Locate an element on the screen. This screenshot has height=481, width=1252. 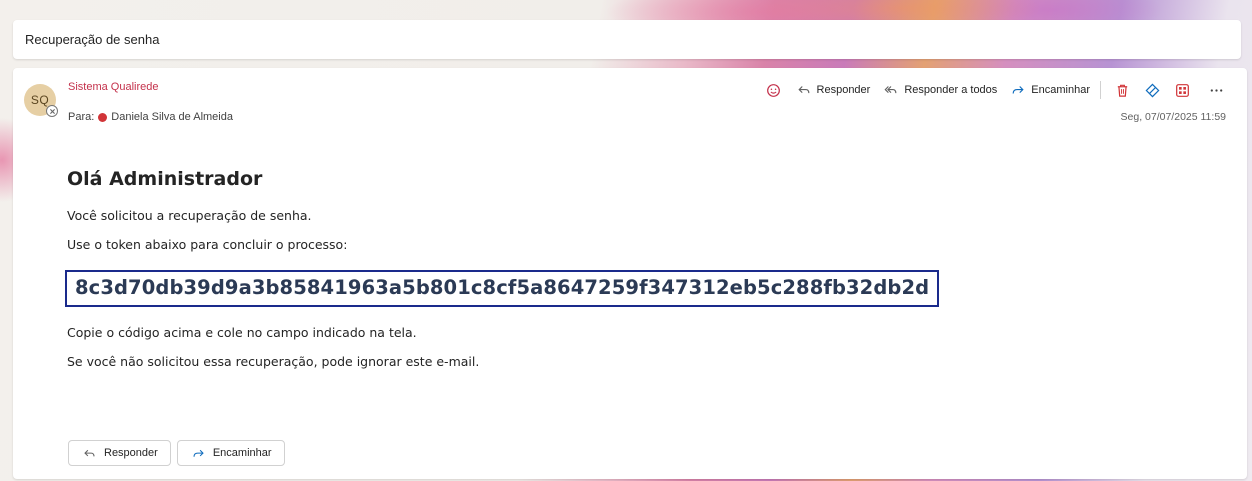
recipient-status-dot is located at coordinates (103, 117).